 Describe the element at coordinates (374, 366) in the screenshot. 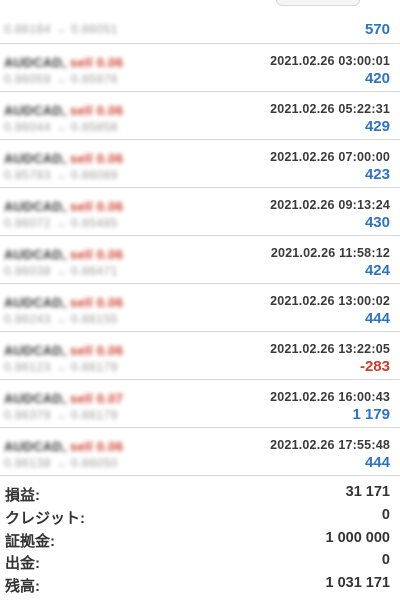

I see `trade-profit: -283` at that location.